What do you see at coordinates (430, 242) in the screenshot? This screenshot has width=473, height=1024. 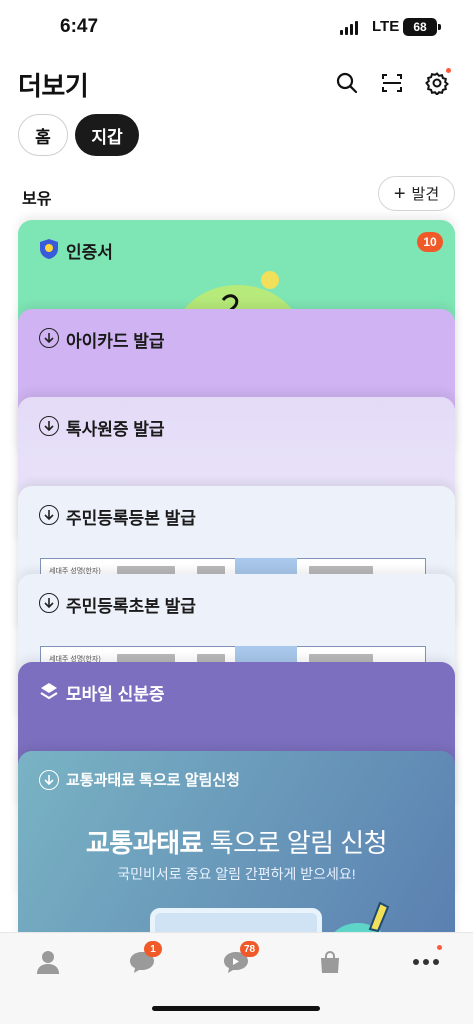 I see `certificate-count-badge: 10` at bounding box center [430, 242].